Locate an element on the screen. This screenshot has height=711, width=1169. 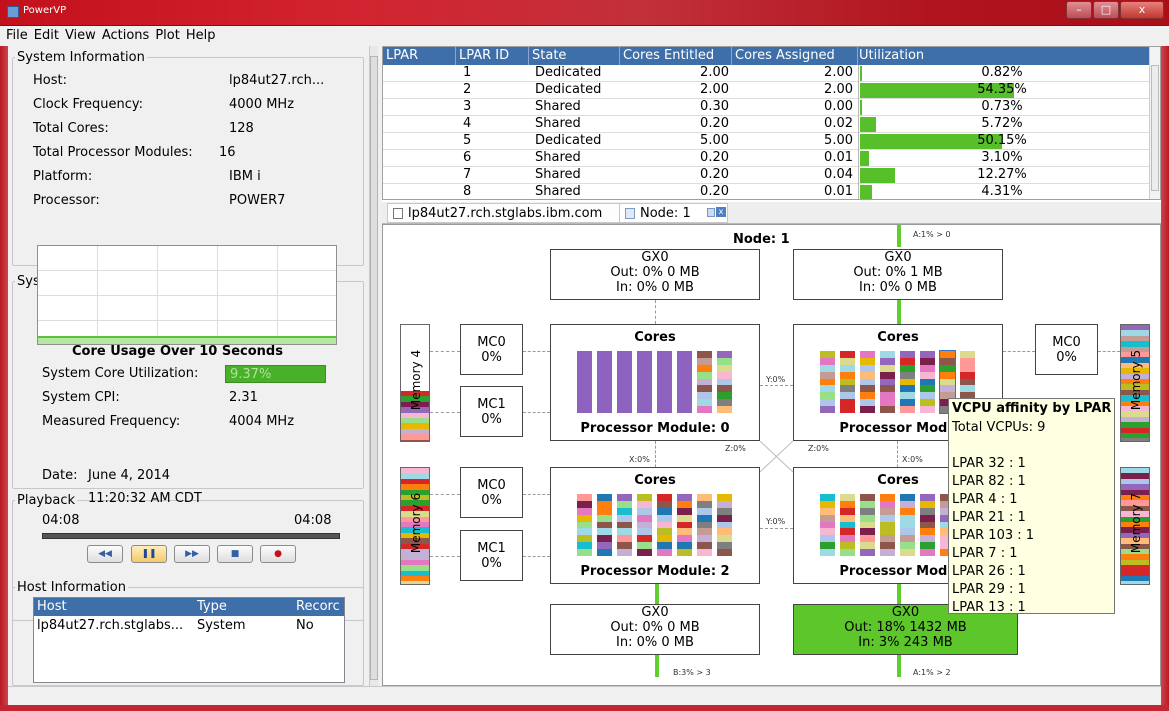
close-button: x is located at coordinates (1142, 10).